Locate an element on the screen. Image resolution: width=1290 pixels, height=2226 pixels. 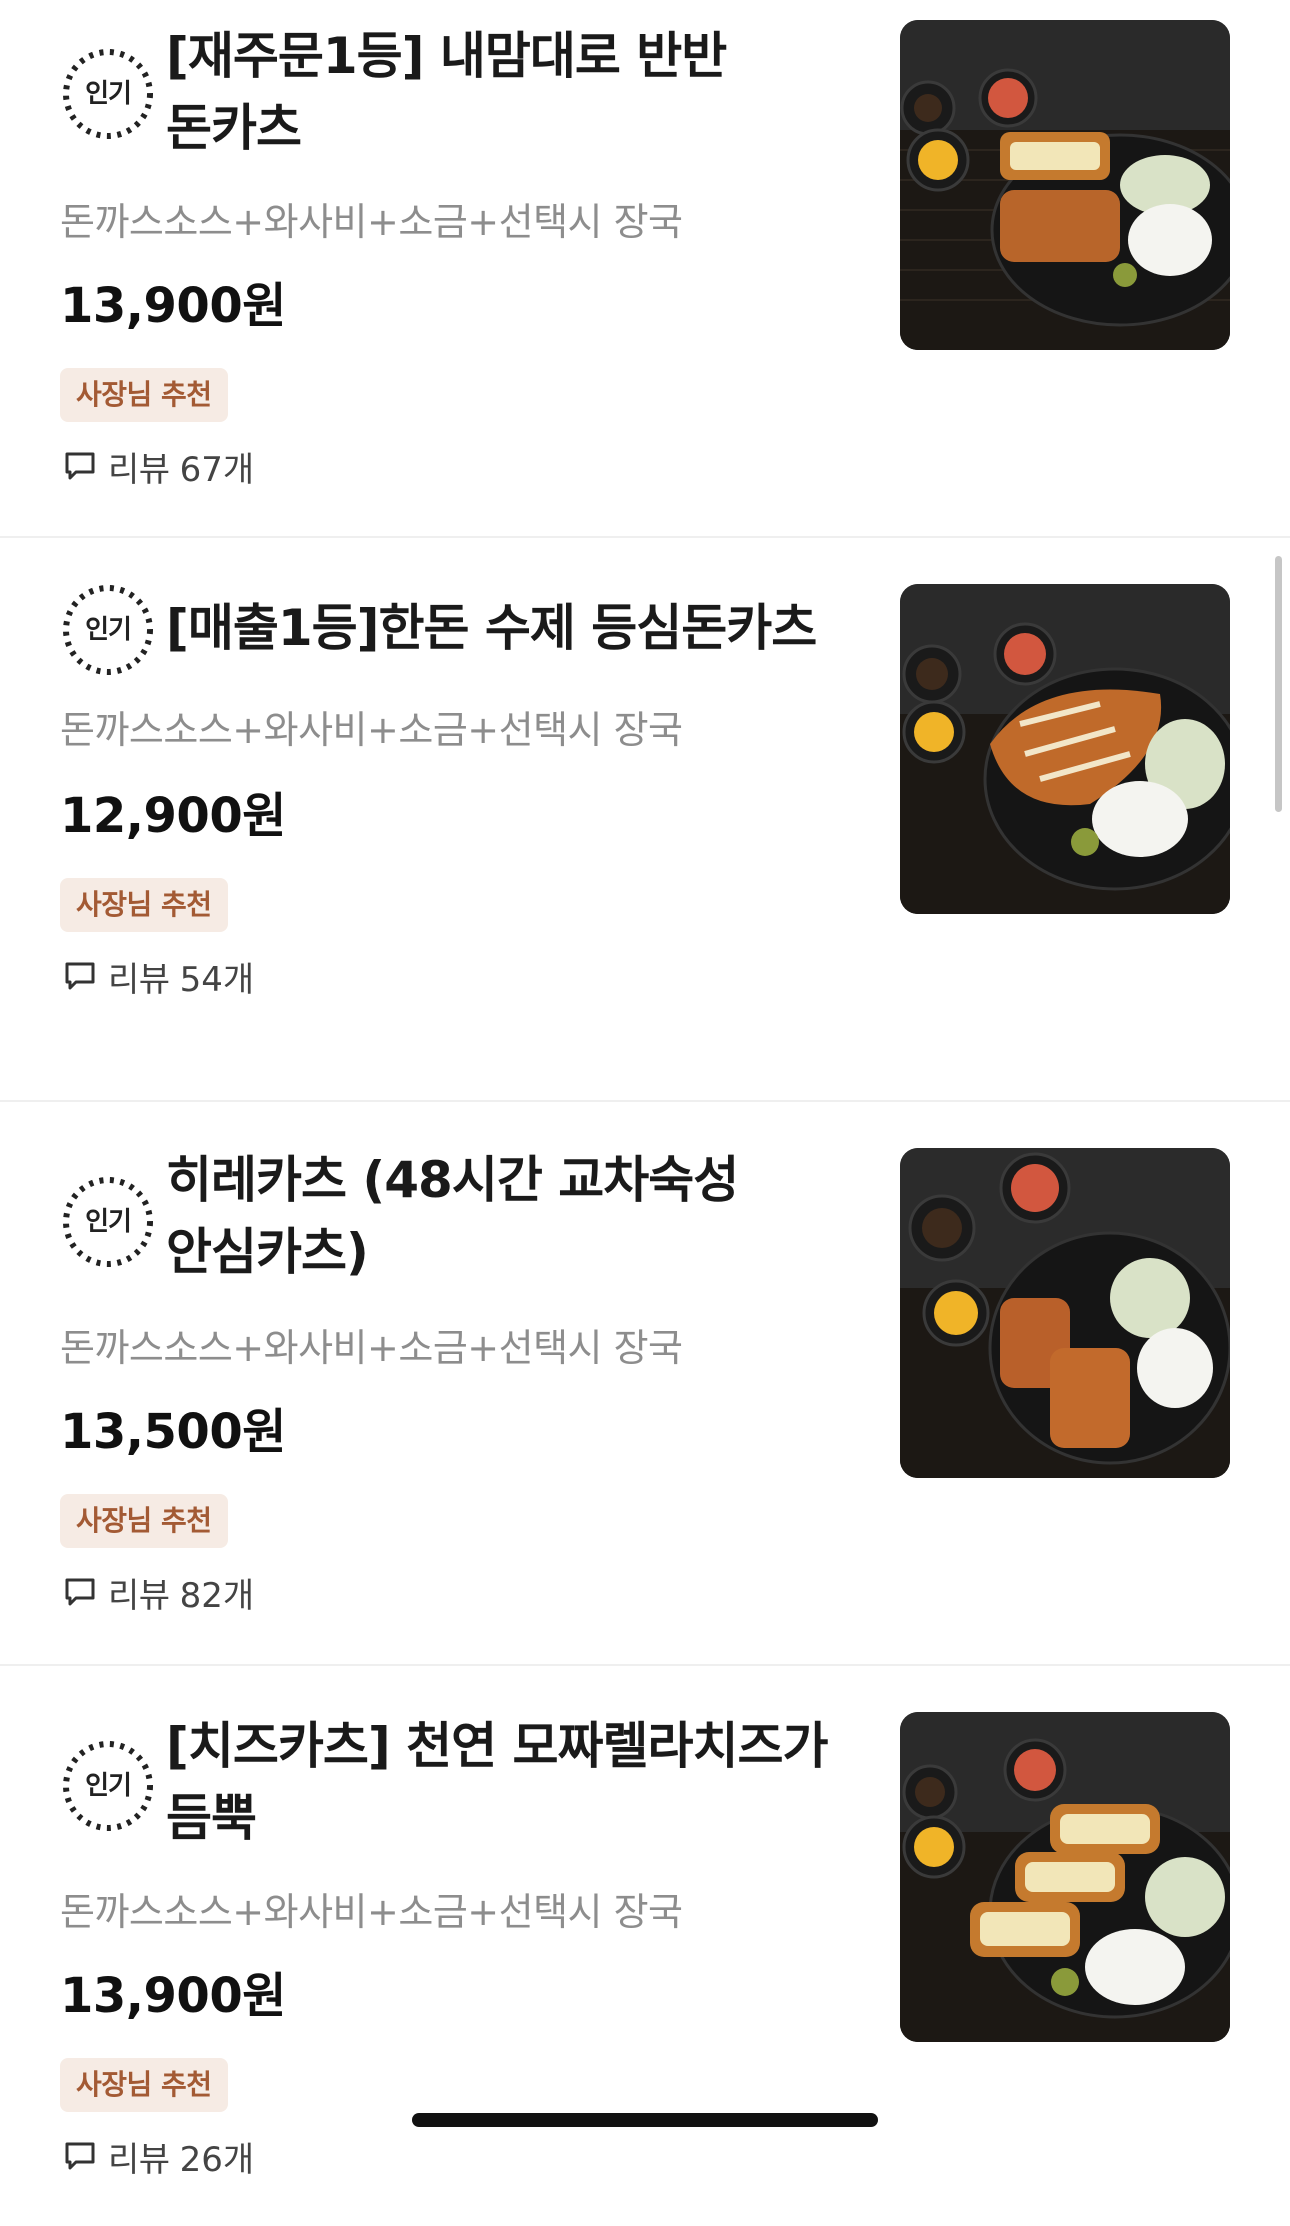
food-photo-loin-tonkatsu-icon is located at coordinates (1065, 749).